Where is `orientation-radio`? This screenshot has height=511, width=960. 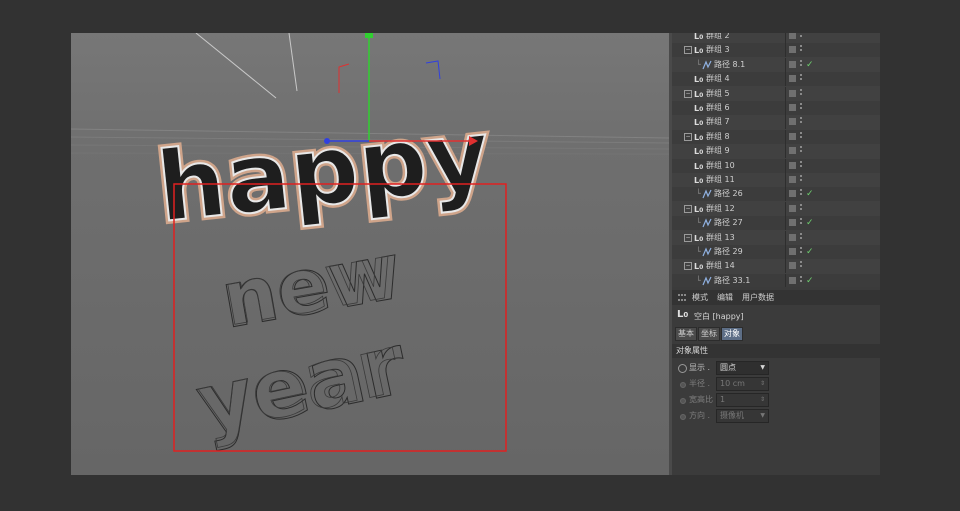
orientation-radio is located at coordinates (683, 417).